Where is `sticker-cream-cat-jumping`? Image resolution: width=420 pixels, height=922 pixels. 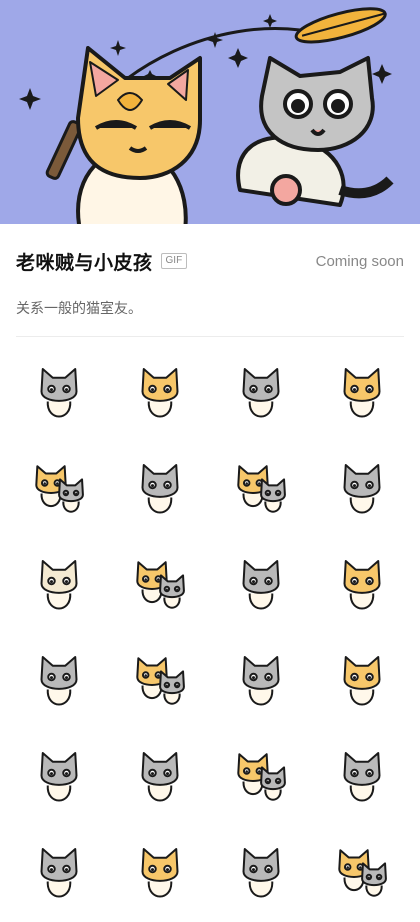
sticker-cream-cat-jumping is located at coordinates (58, 587).